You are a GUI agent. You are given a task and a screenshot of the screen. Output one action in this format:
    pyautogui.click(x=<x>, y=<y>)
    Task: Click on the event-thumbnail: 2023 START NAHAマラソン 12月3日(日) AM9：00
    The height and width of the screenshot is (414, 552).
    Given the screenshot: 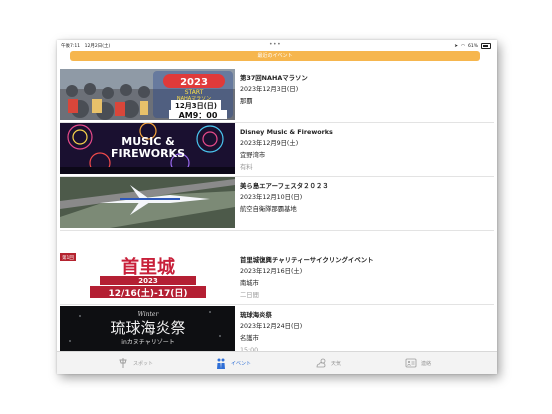 What is the action you would take?
    pyautogui.click(x=147, y=94)
    